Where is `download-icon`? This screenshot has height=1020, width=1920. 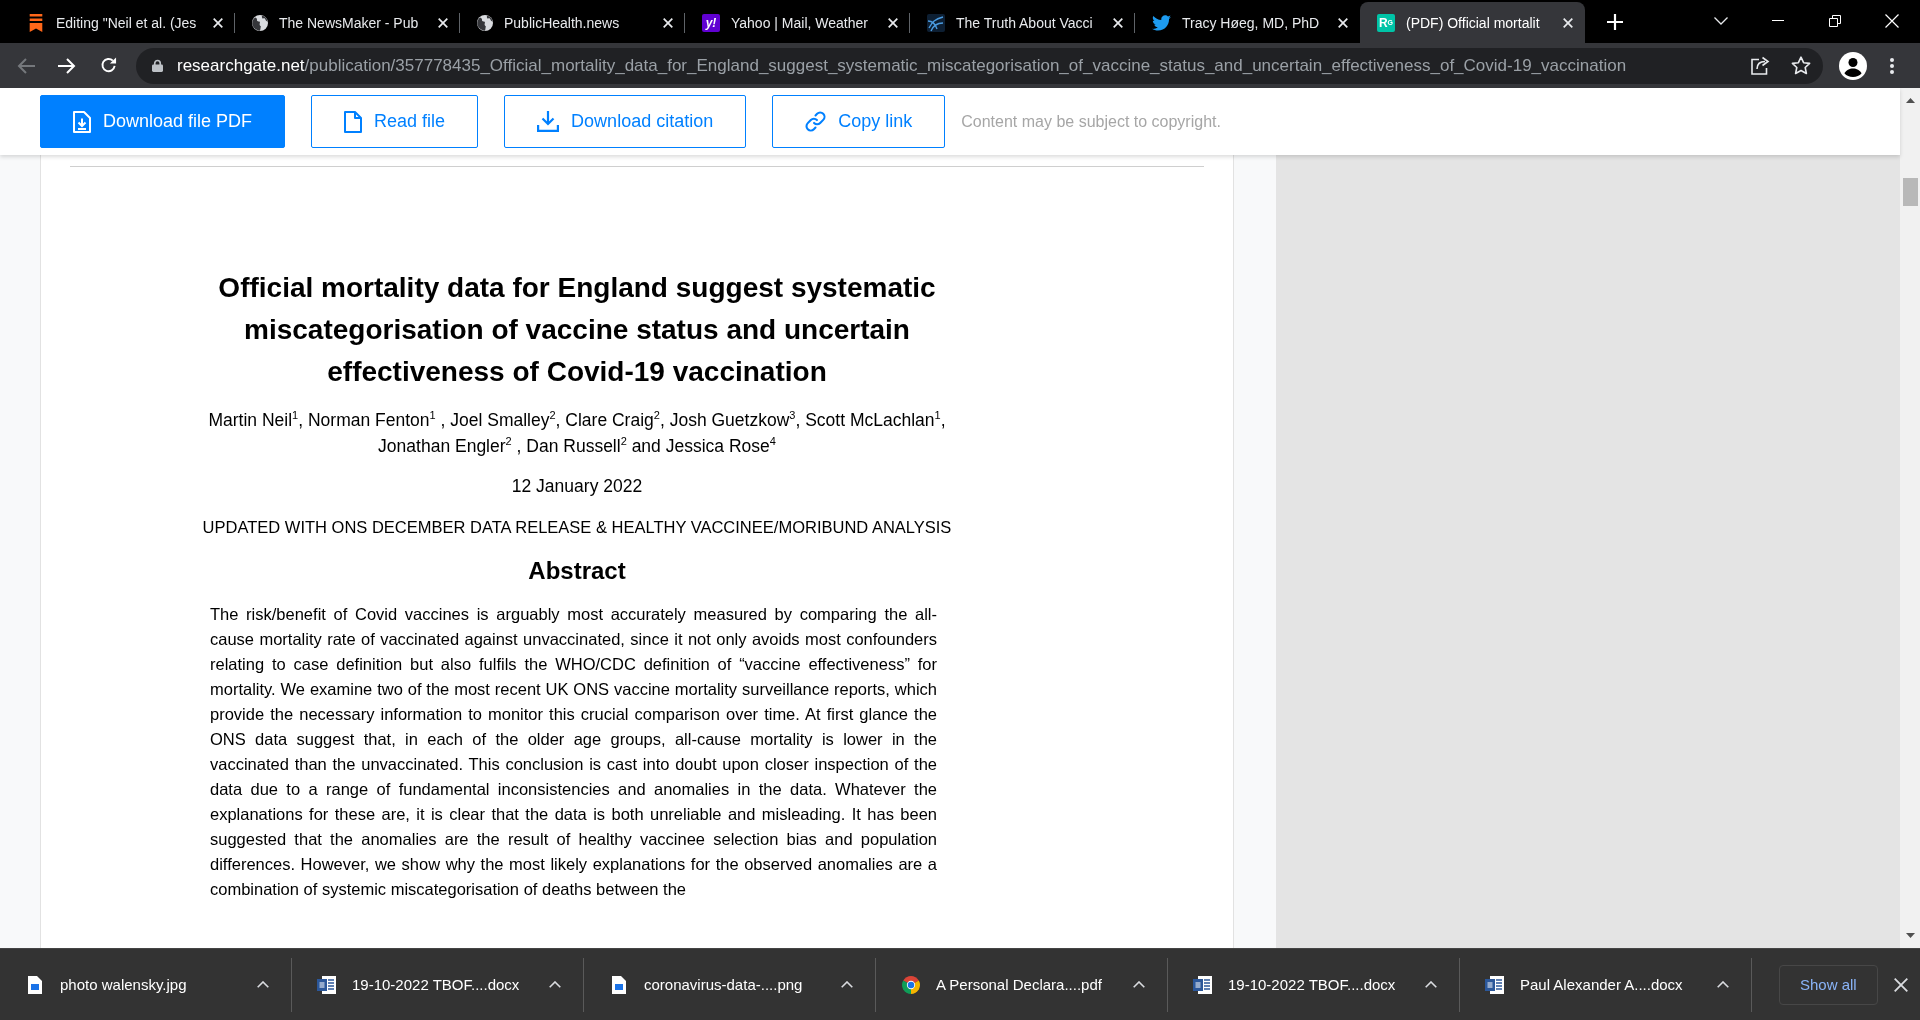
download-icon is located at coordinates (548, 121).